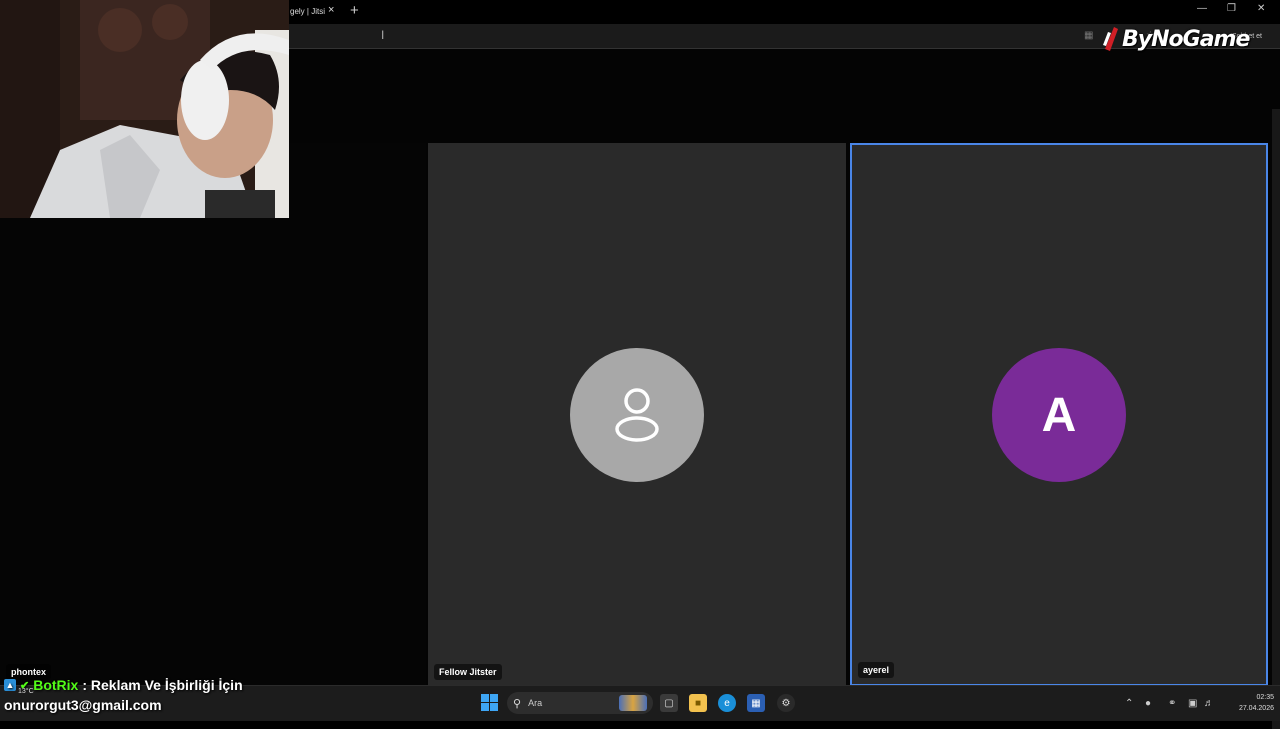 The image size is (1280, 729). Describe the element at coordinates (1261, 8) in the screenshot. I see `close-icon: ✕` at that location.